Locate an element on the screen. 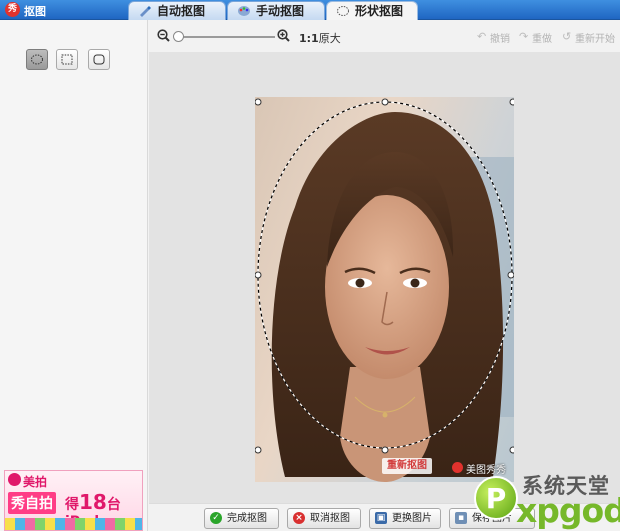 The width and height of the screenshot is (620, 531). watermark-logo-icon is located at coordinates (457, 467).